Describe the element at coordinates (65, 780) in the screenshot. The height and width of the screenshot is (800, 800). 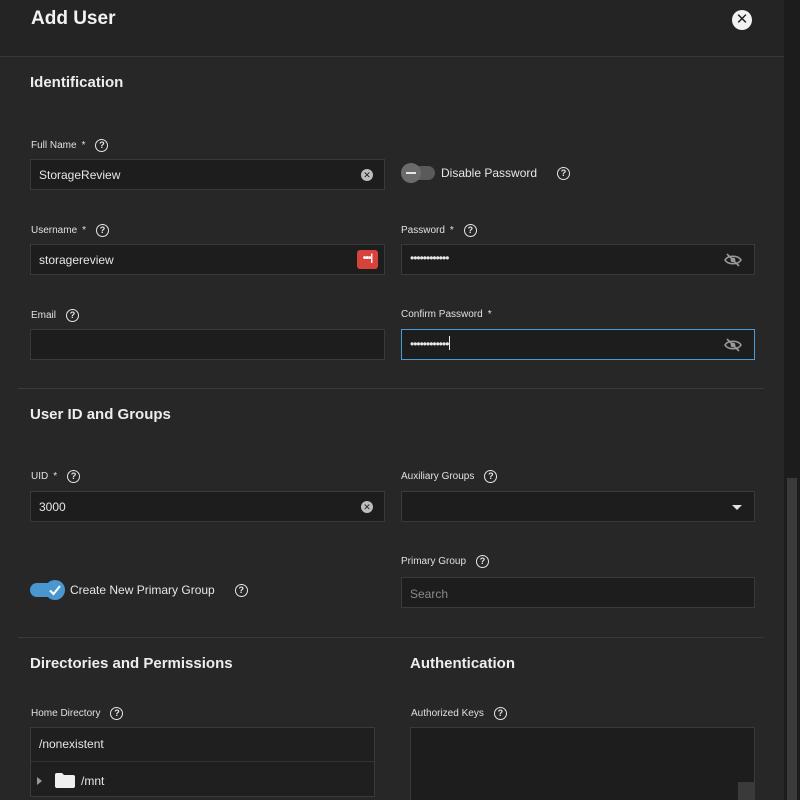
I see `folder-icon` at that location.